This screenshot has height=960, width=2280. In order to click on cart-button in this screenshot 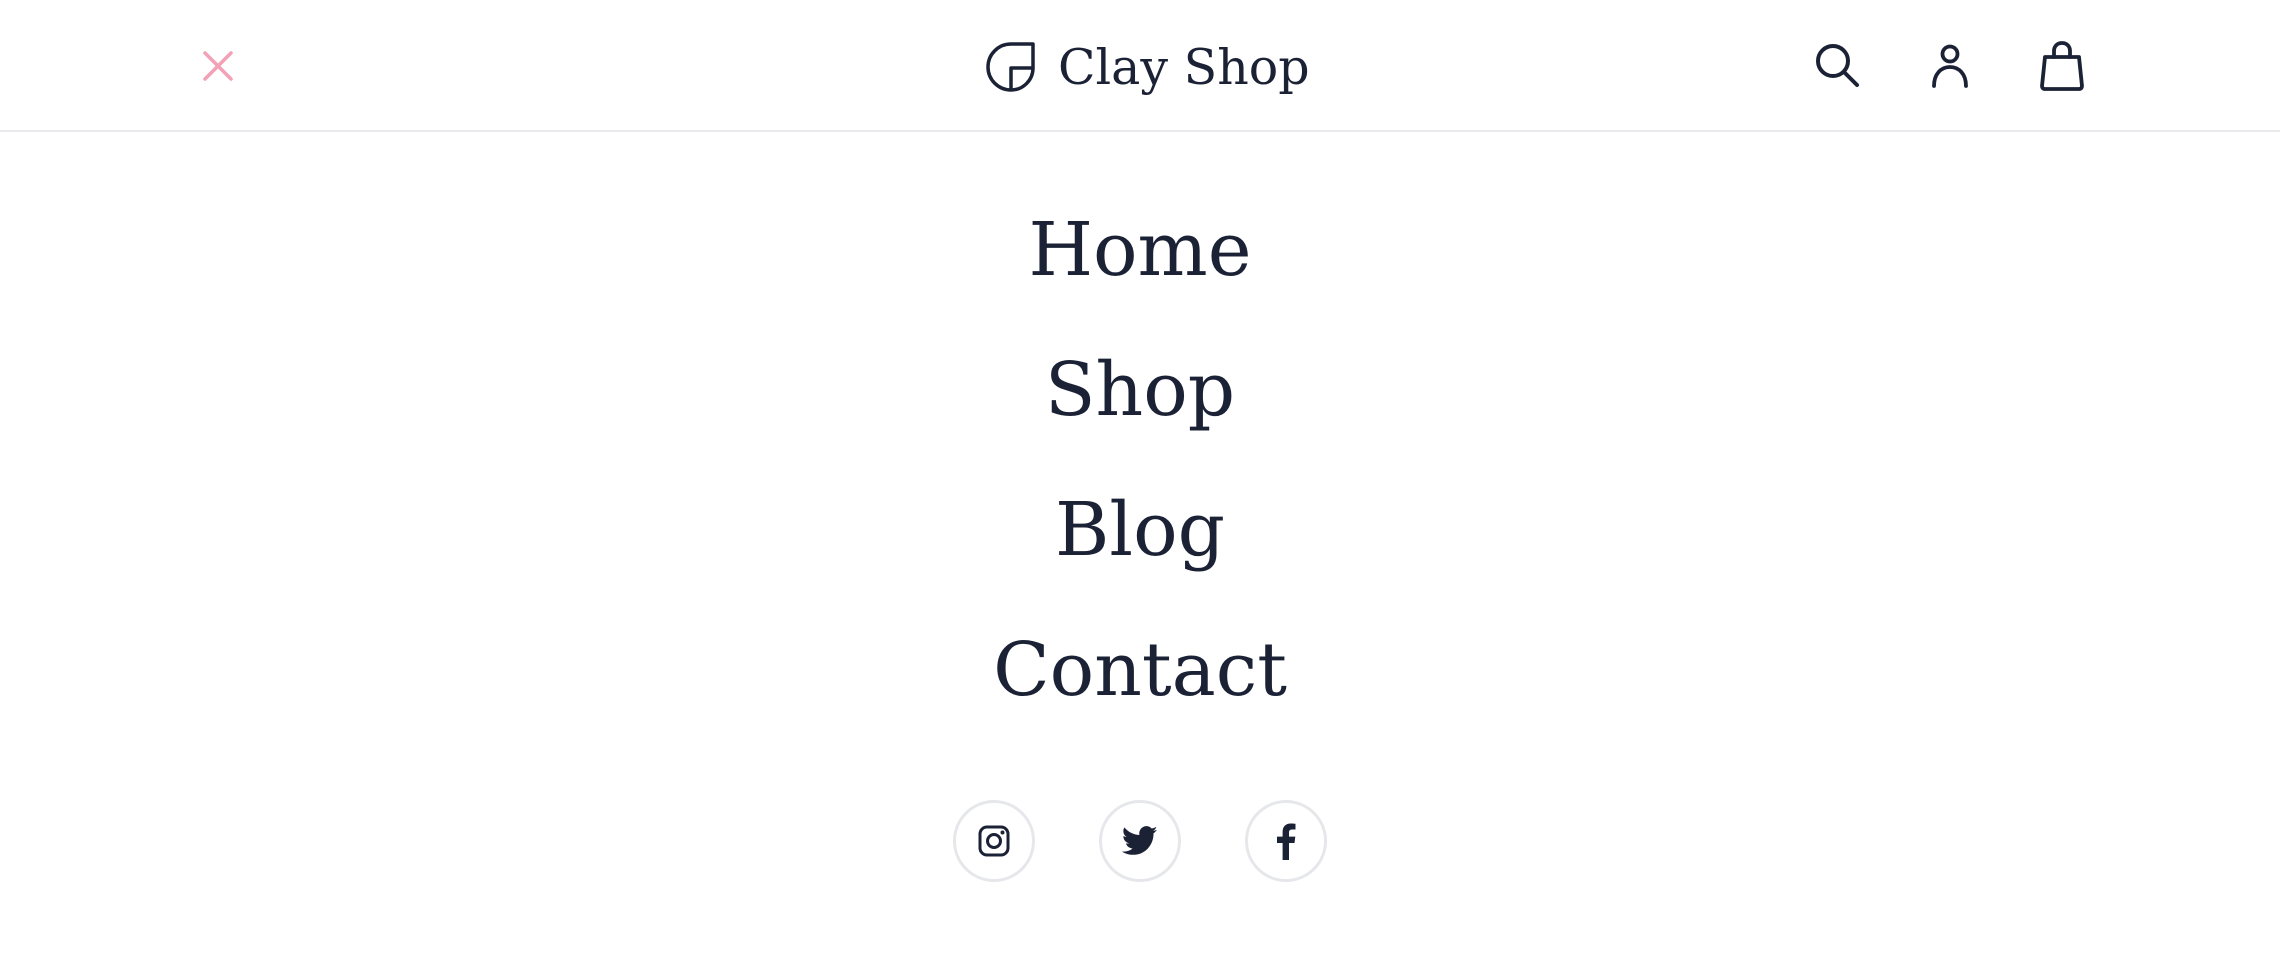, I will do `click(2062, 66)`.